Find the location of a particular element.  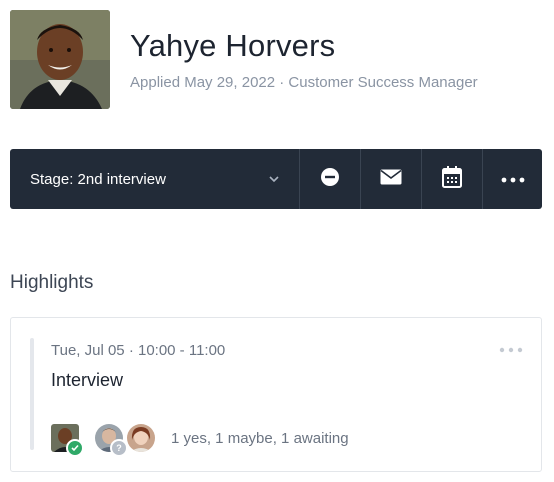

more-actions-button is located at coordinates (512, 179).